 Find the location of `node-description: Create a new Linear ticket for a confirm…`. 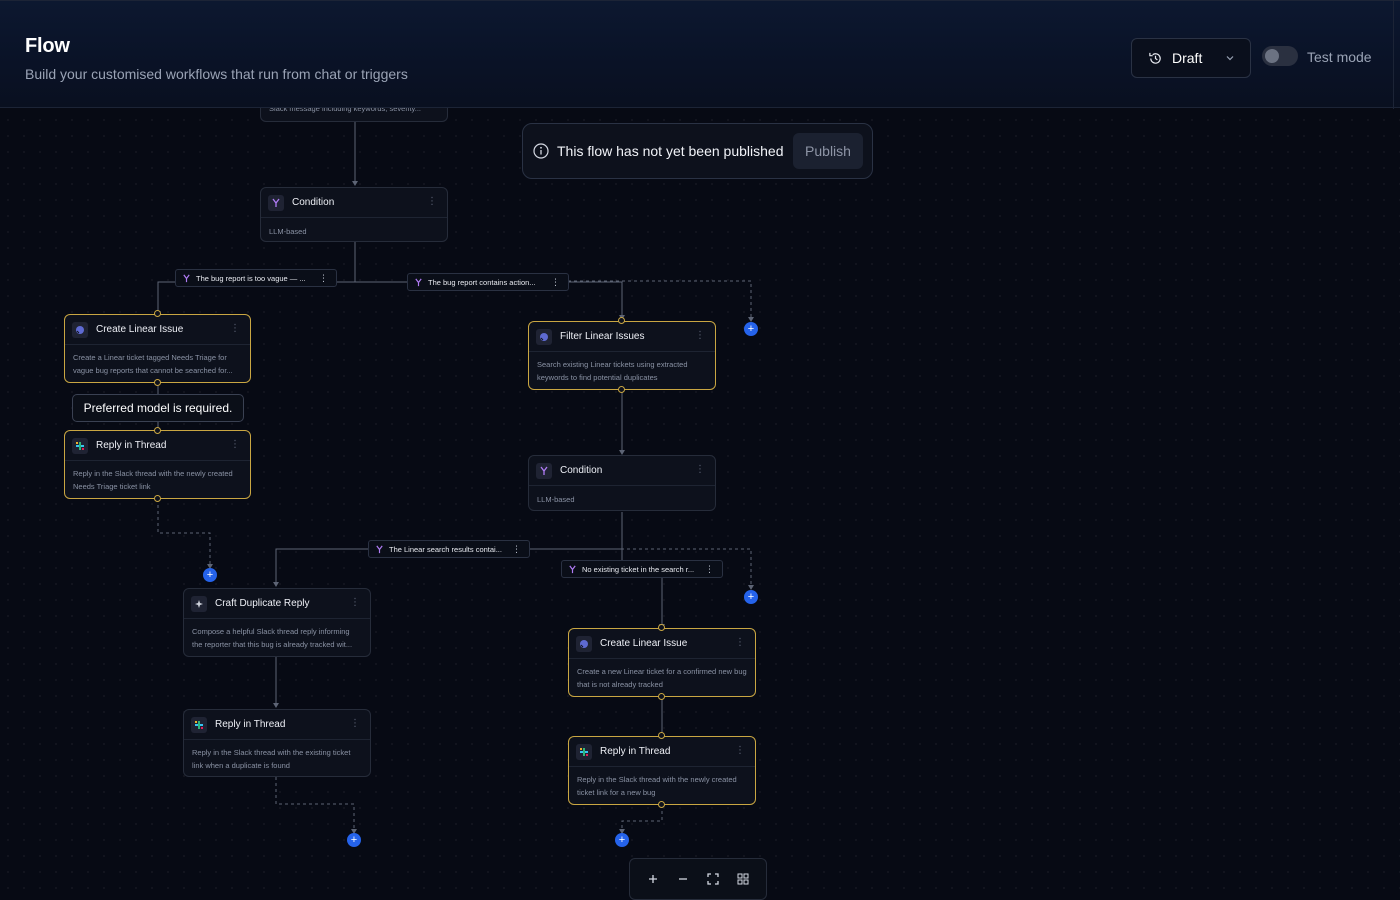

node-description: Create a new Linear ticket for a confirm… is located at coordinates (662, 678).